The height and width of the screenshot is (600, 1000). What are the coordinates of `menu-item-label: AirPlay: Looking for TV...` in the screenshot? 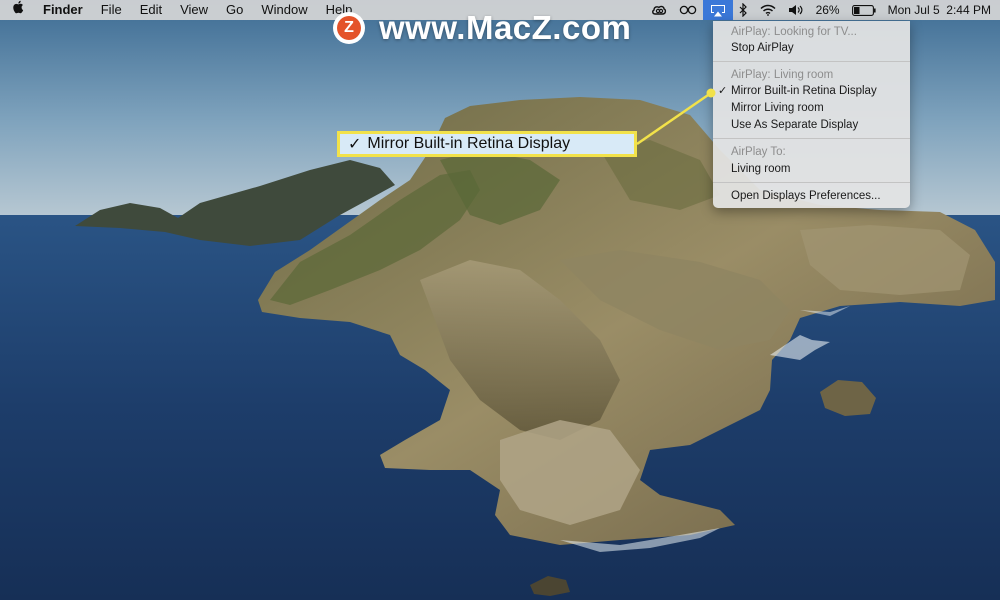 It's located at (794, 32).